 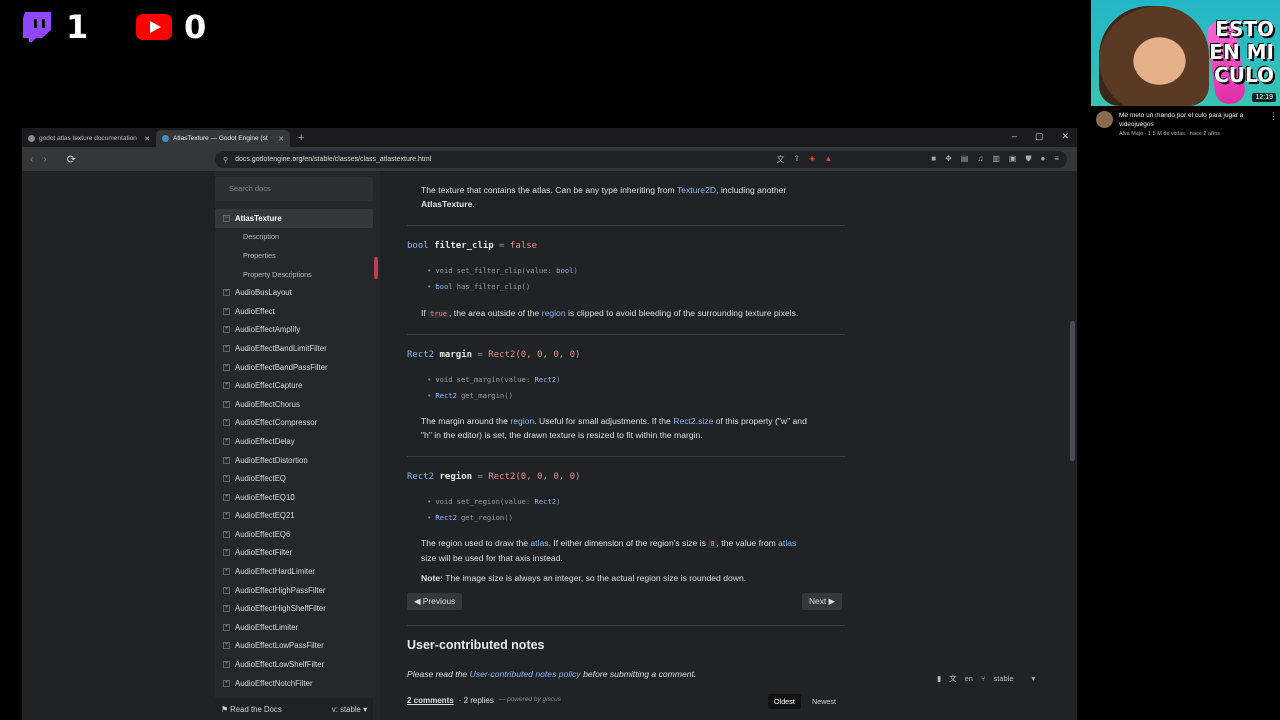 I want to click on type-link: Rect2, so click(x=420, y=355).